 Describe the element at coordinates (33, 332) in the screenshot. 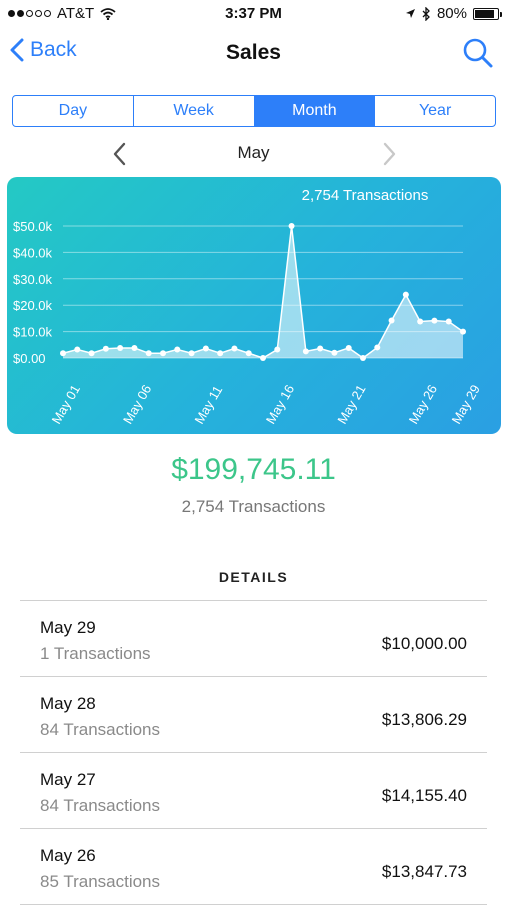

I see `y-tick-label: $10.0k` at that location.